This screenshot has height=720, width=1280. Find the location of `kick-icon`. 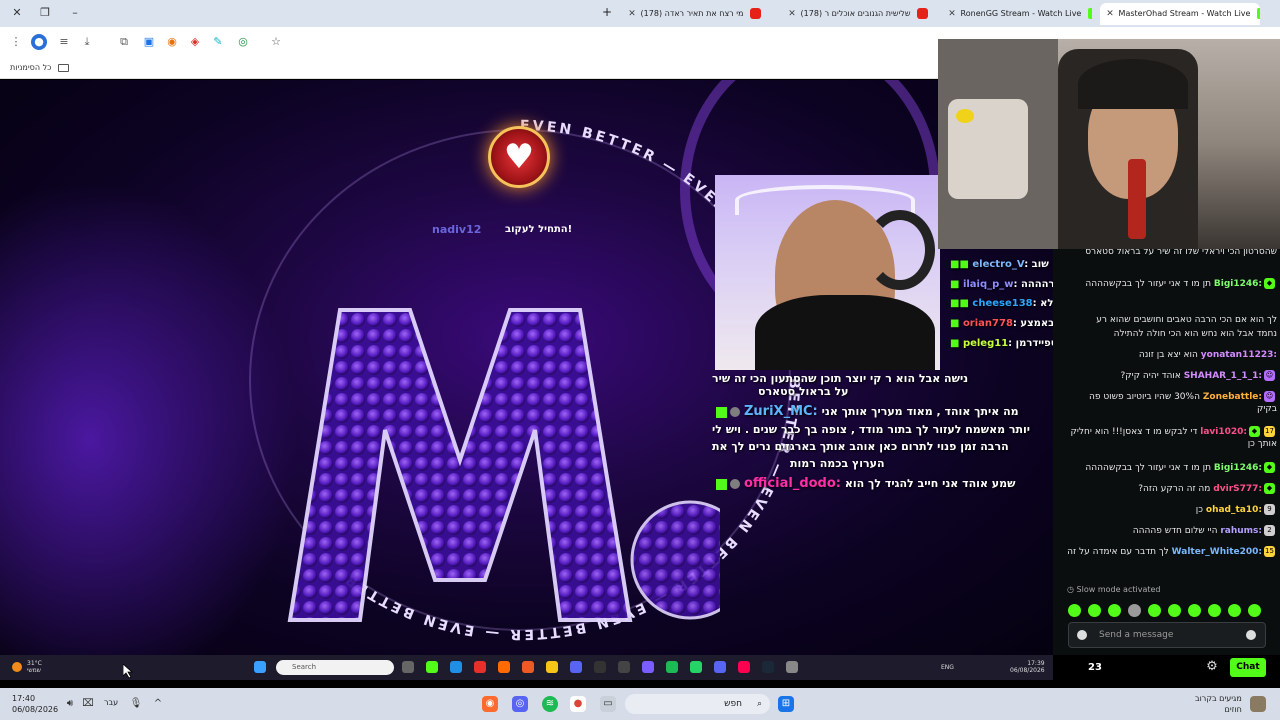

kick-icon is located at coordinates (1089, 13).